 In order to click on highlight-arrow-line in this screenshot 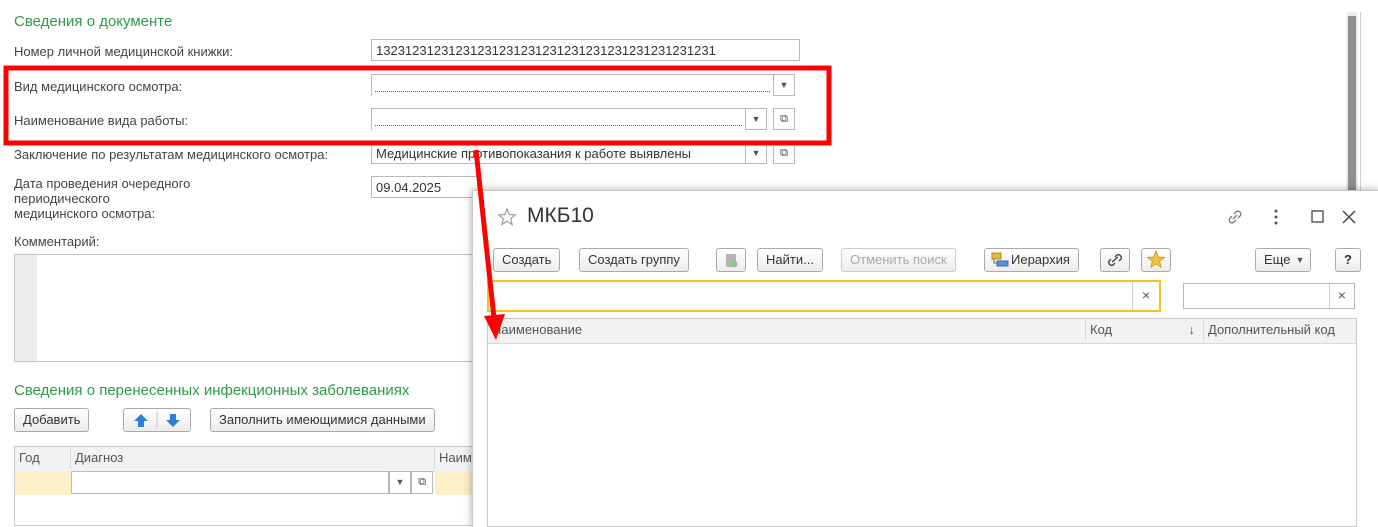, I will do `click(485, 234)`.